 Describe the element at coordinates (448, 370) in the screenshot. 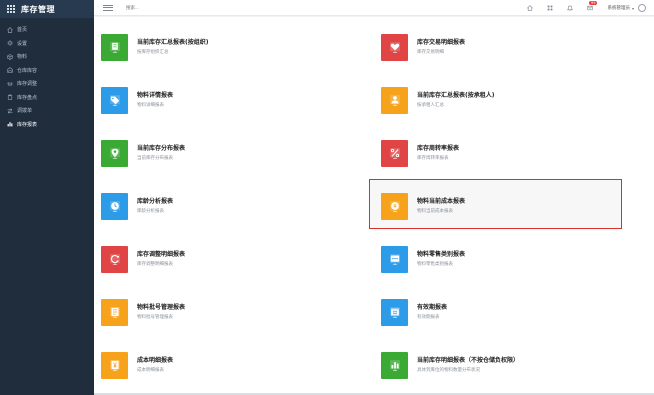

I see `report-subtitle: 具体到库位的物料数量分布状况` at that location.